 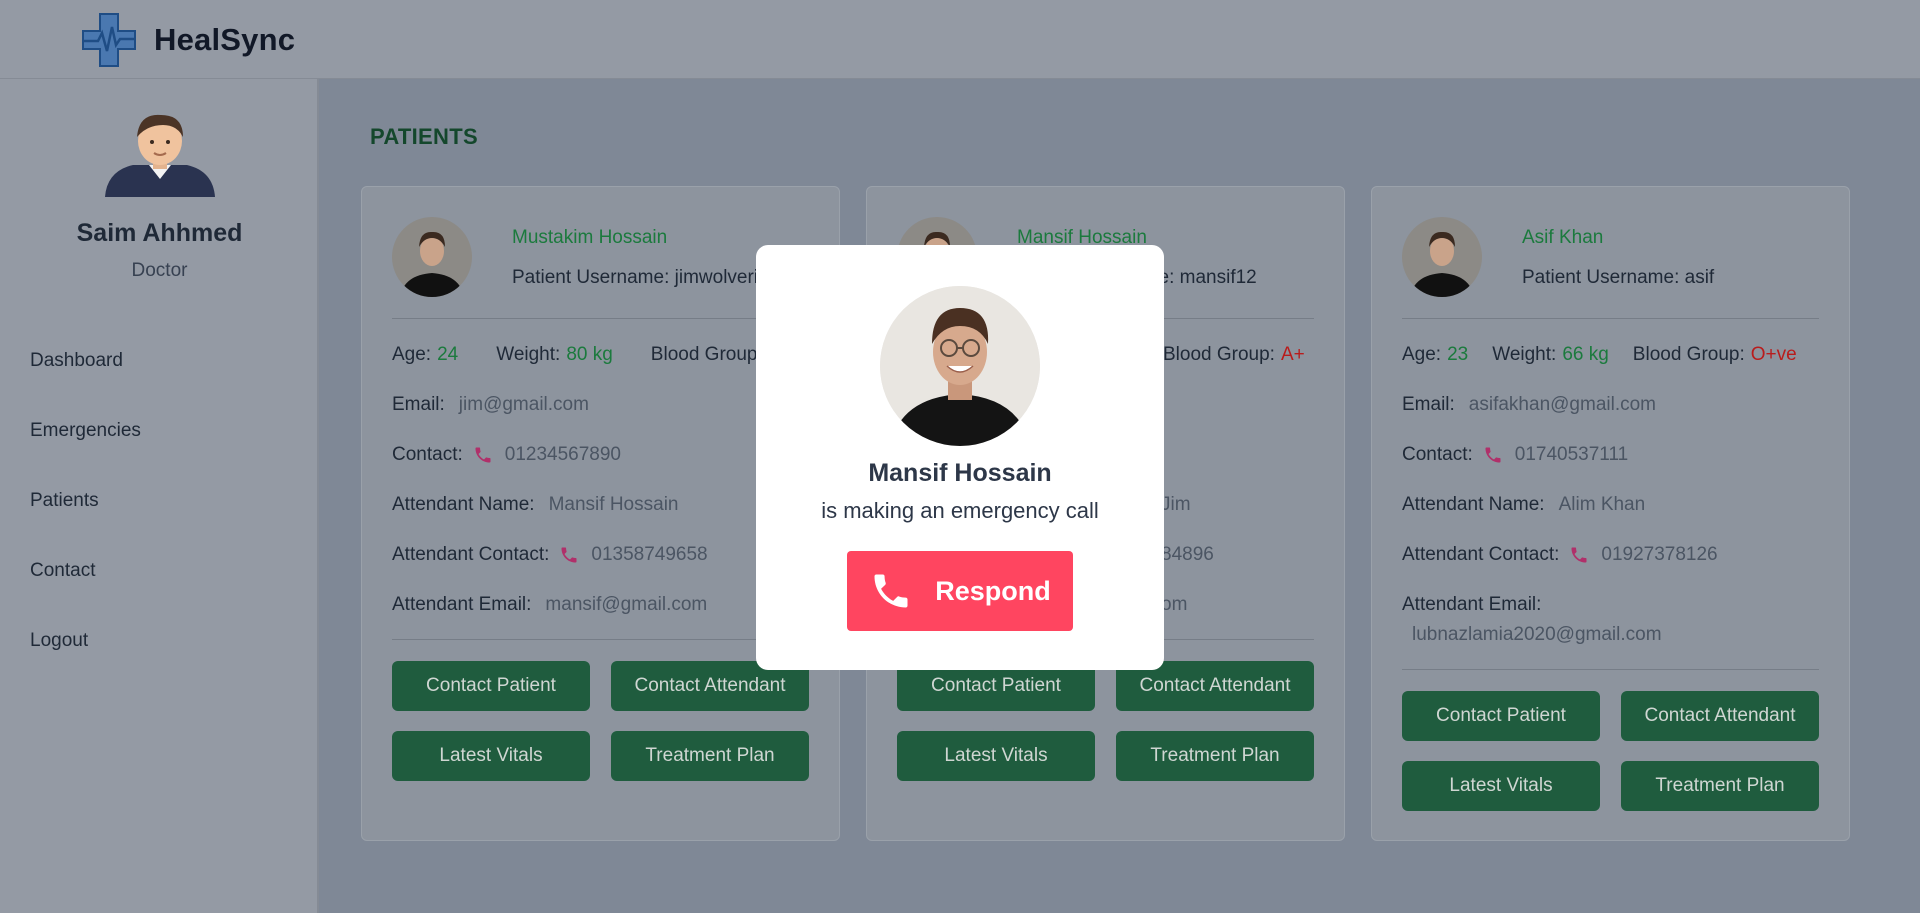 I want to click on contact-row: Contact: 01234567890, so click(x=506, y=455).